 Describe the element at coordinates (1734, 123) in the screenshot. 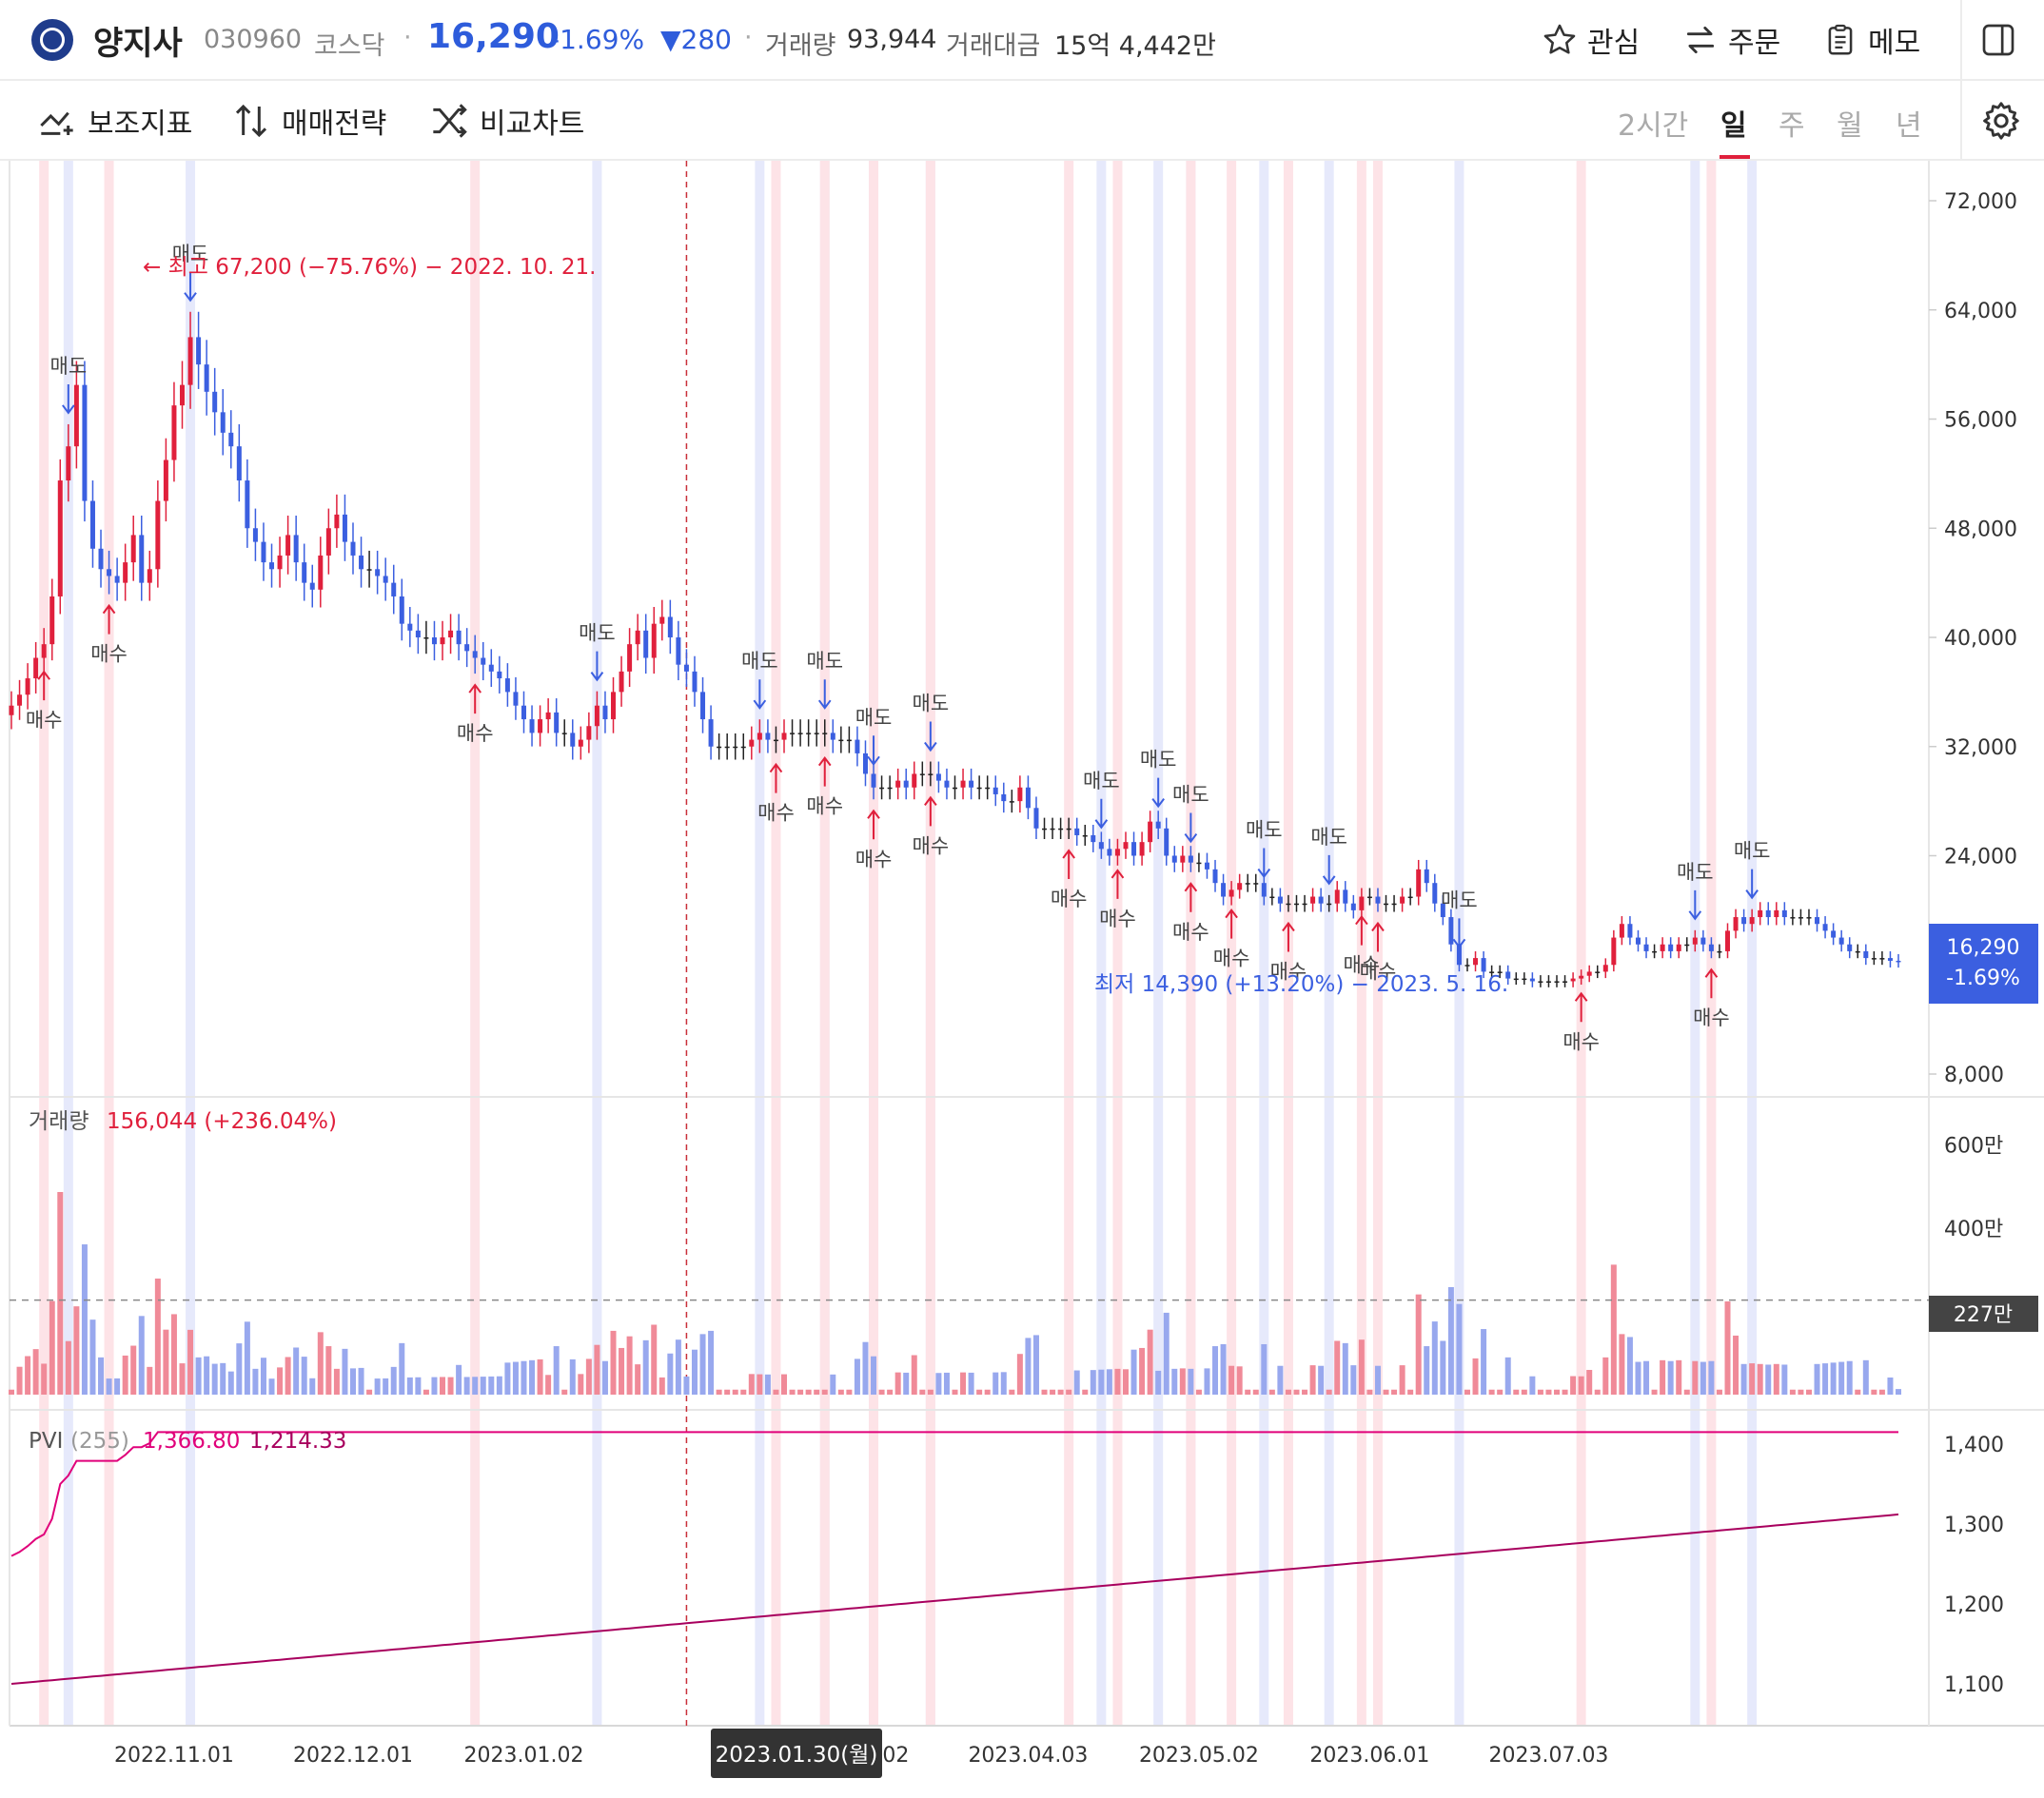

I see `period-day: 일` at that location.